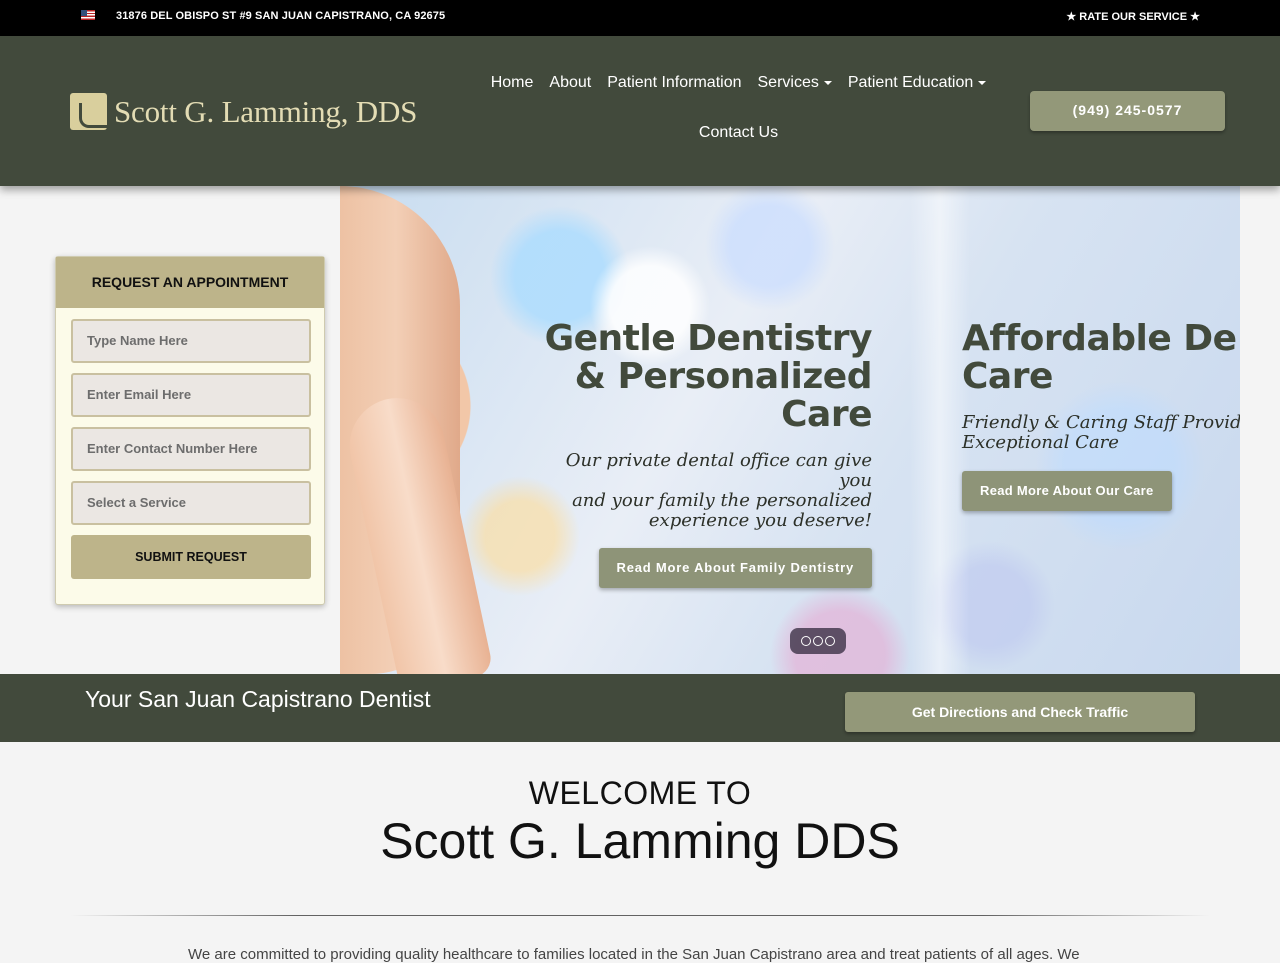  Describe the element at coordinates (512, 87) in the screenshot. I see `nav-home: Home` at that location.